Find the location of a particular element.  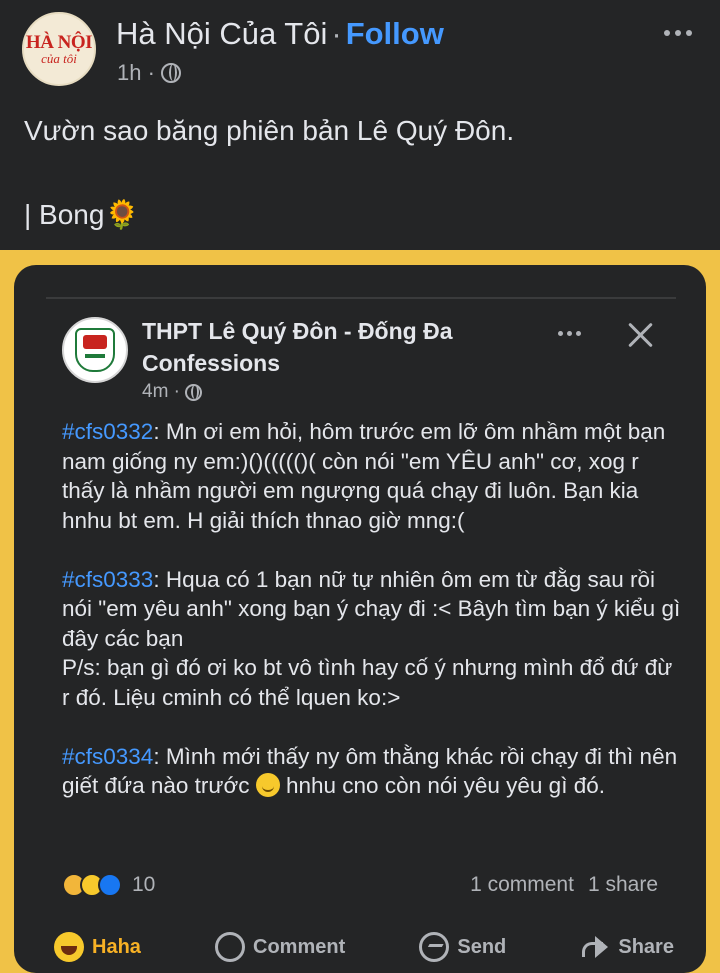

hashtag-link: #cfs0333 is located at coordinates (108, 579).